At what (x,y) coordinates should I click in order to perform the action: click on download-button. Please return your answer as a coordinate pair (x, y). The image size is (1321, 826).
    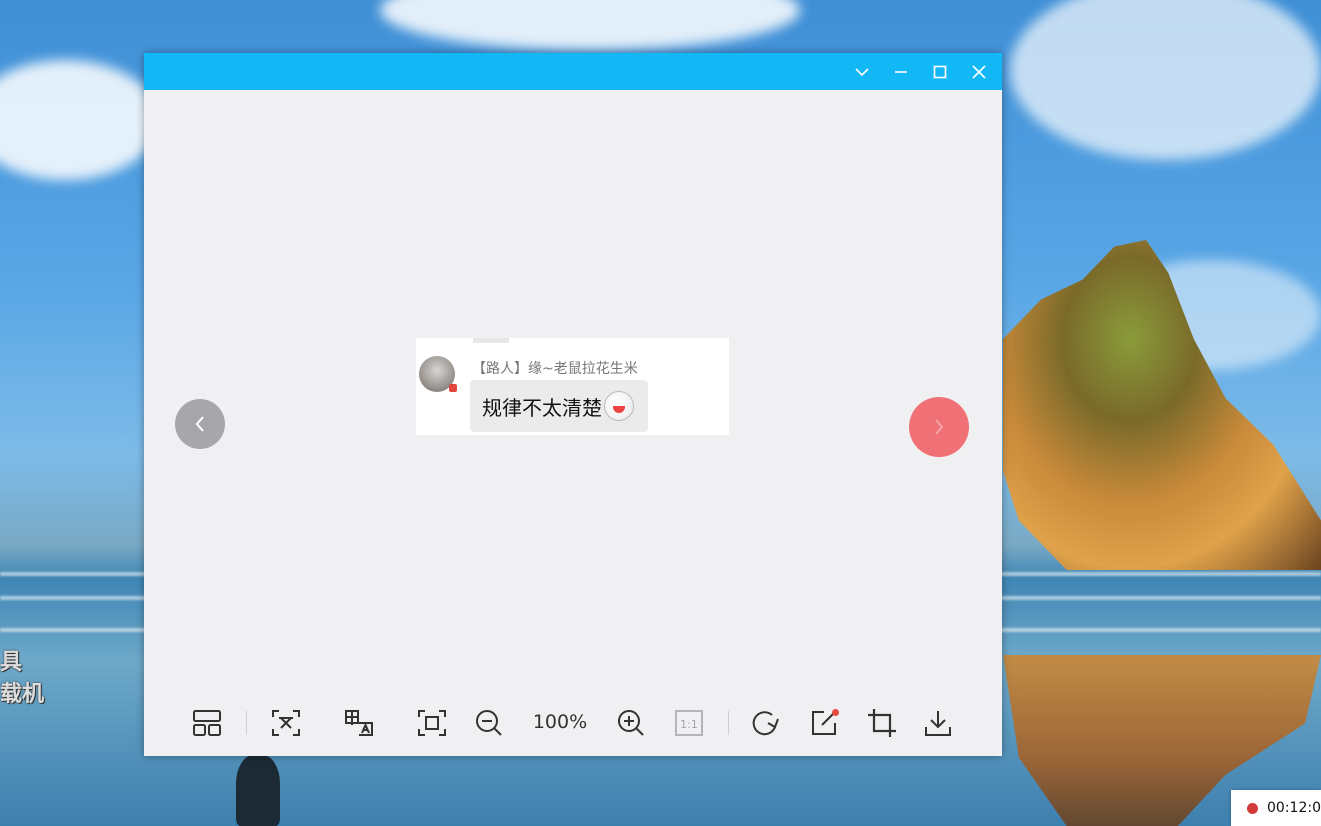
    Looking at the image, I should click on (938, 723).